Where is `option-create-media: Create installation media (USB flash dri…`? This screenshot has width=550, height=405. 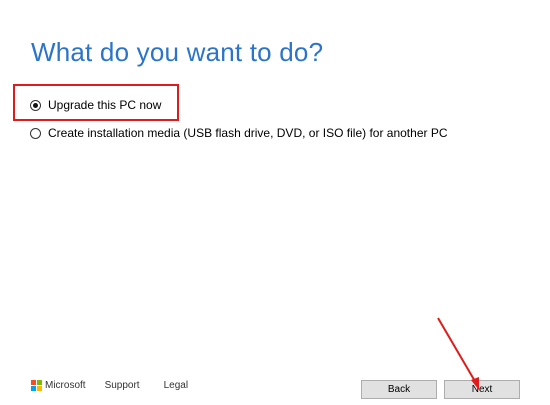
option-create-media: Create installation media (USB flash dri… is located at coordinates (239, 133).